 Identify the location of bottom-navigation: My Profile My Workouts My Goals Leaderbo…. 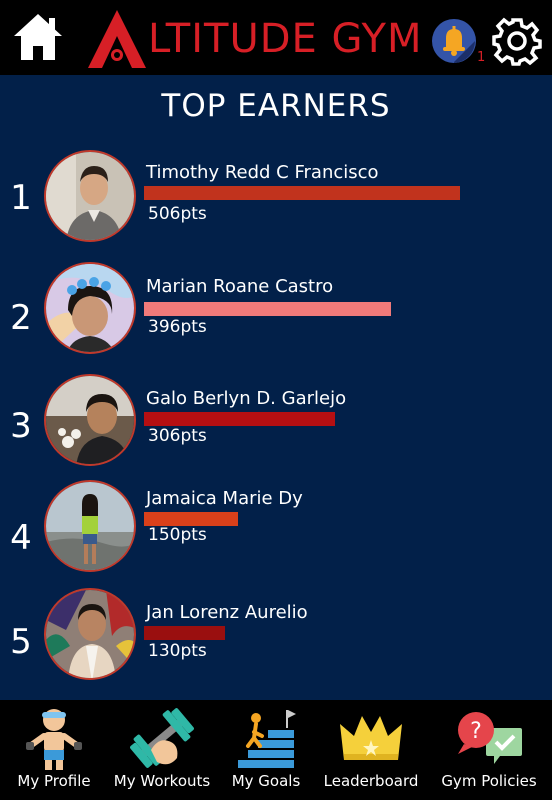
(276, 750).